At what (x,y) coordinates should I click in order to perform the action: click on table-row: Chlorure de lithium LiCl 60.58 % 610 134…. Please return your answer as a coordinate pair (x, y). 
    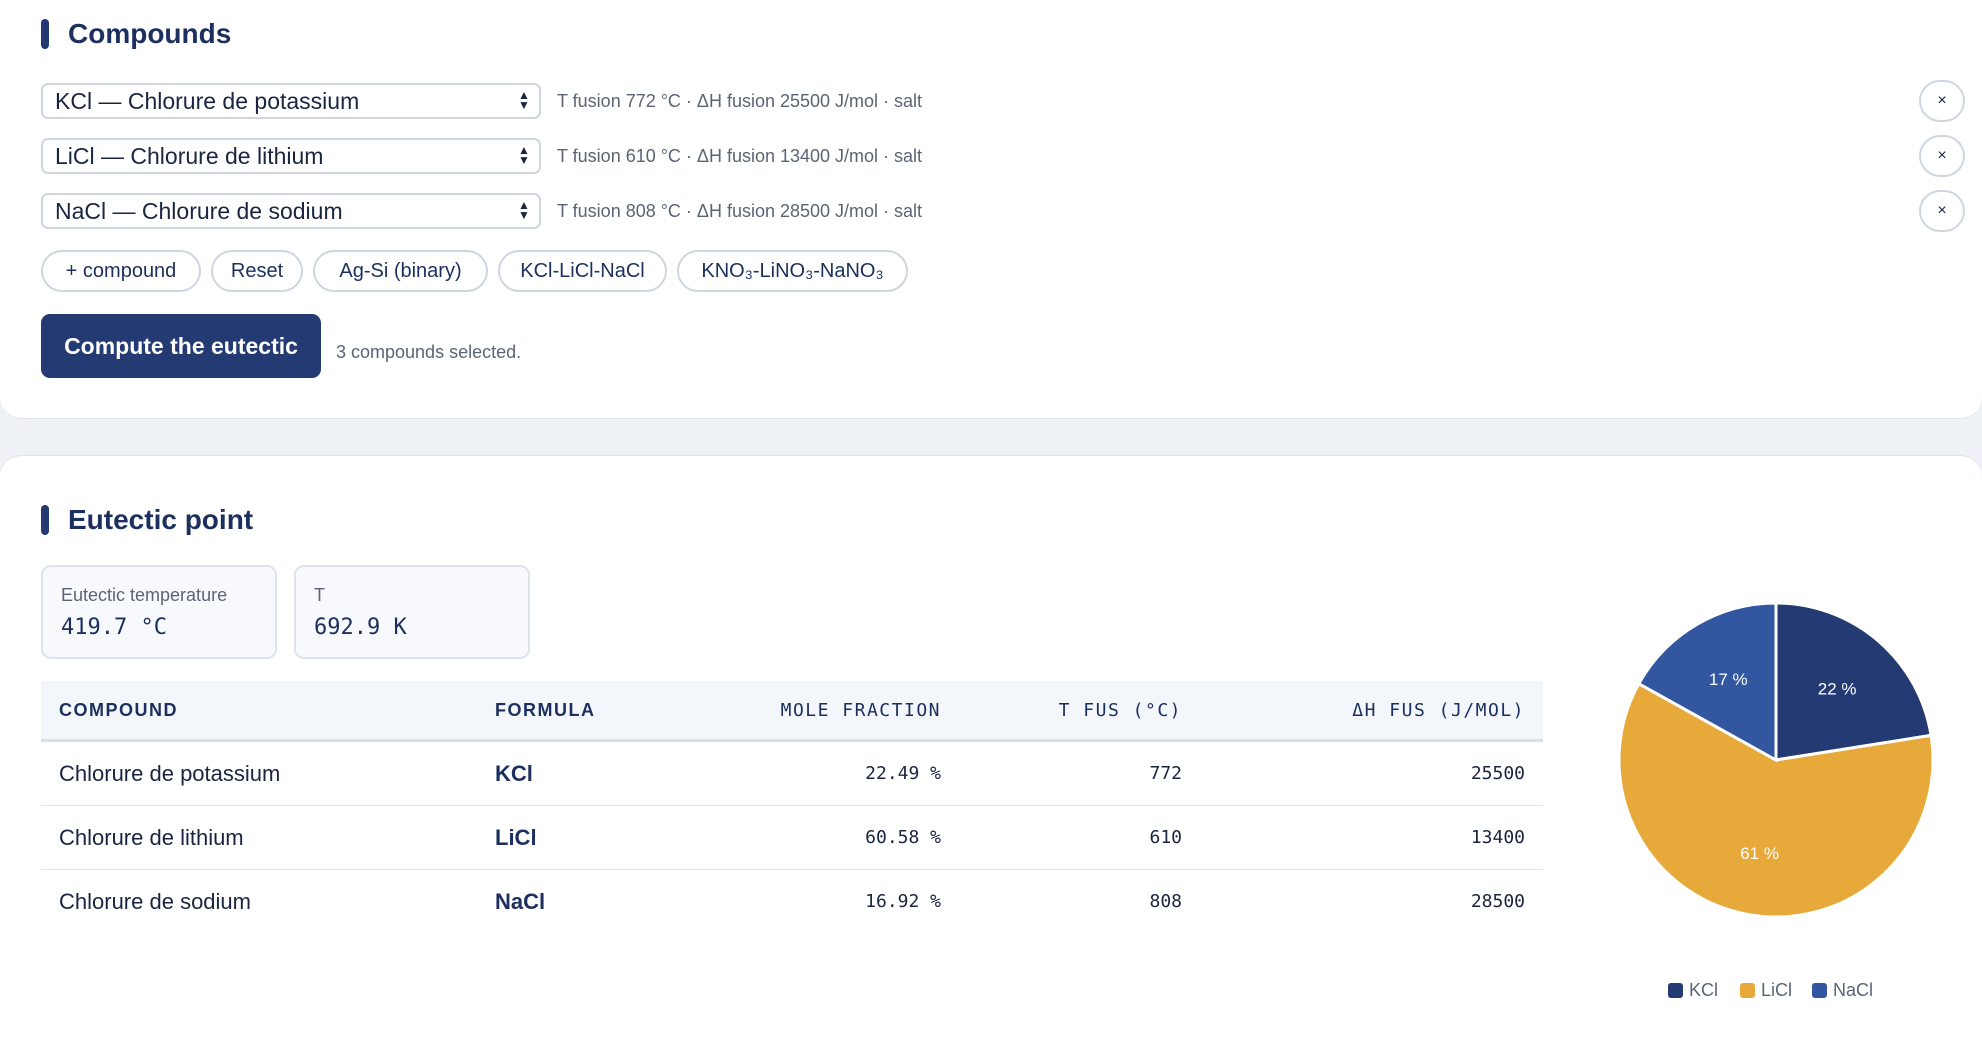
    Looking at the image, I should click on (792, 837).